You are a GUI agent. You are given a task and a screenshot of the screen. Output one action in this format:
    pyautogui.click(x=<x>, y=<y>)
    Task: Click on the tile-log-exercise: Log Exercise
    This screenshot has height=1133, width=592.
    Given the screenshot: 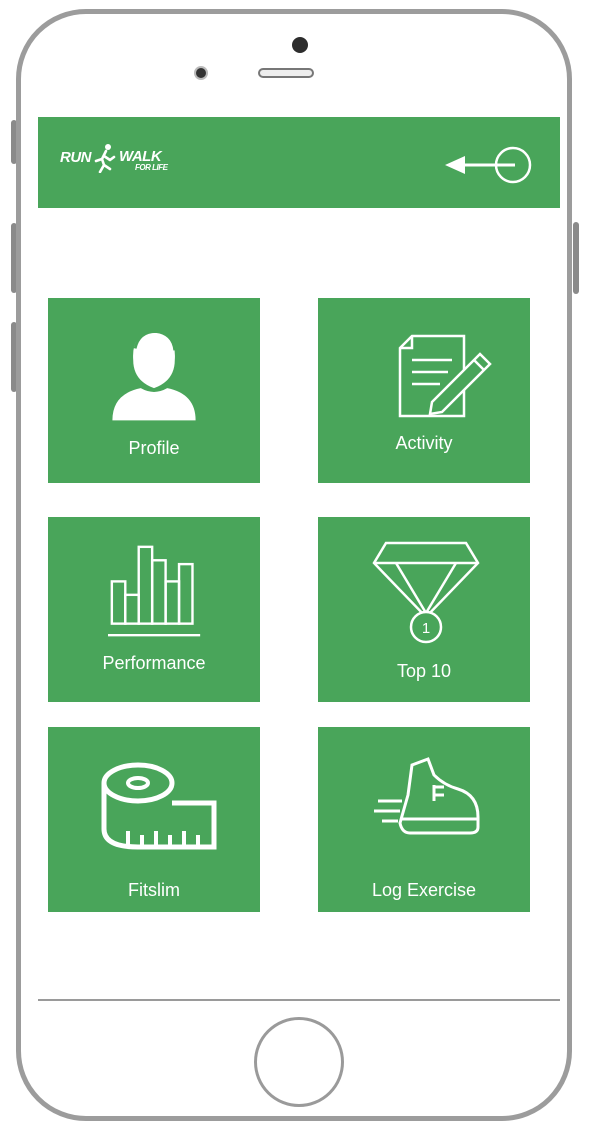 What is the action you would take?
    pyautogui.click(x=424, y=819)
    